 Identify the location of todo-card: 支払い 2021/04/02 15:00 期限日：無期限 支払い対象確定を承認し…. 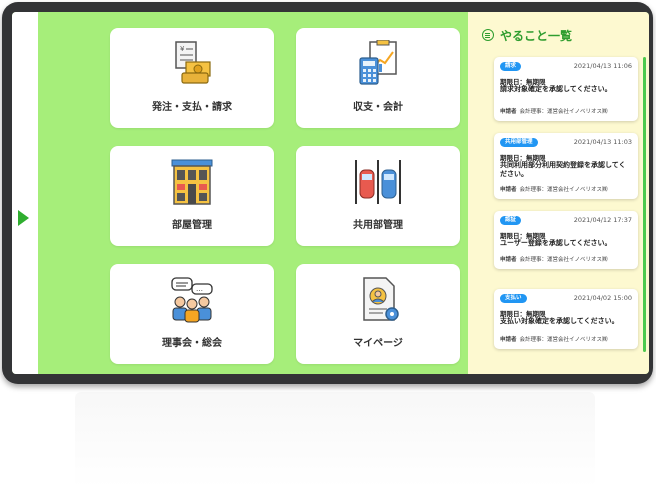
(566, 319).